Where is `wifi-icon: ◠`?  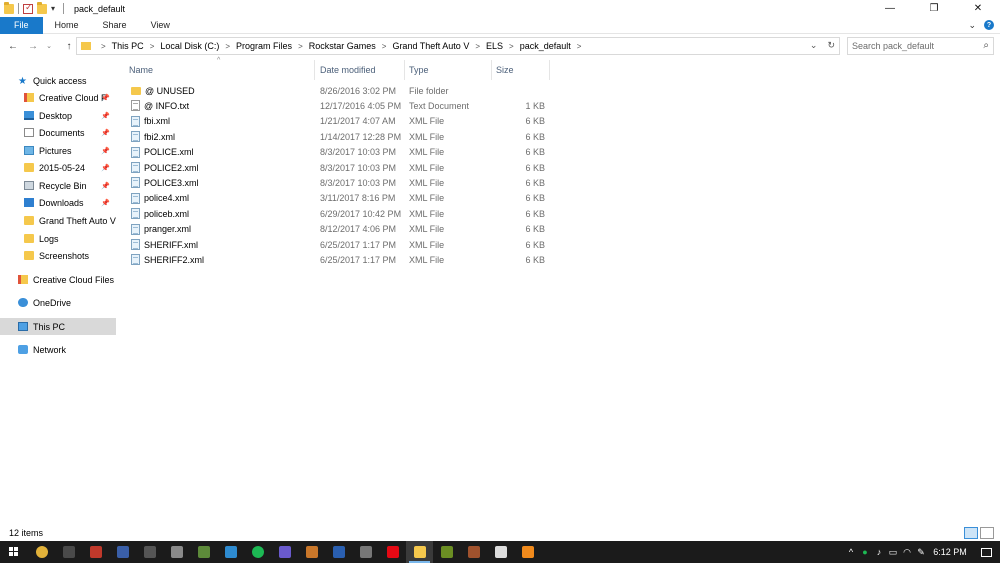 wifi-icon: ◠ is located at coordinates (907, 552).